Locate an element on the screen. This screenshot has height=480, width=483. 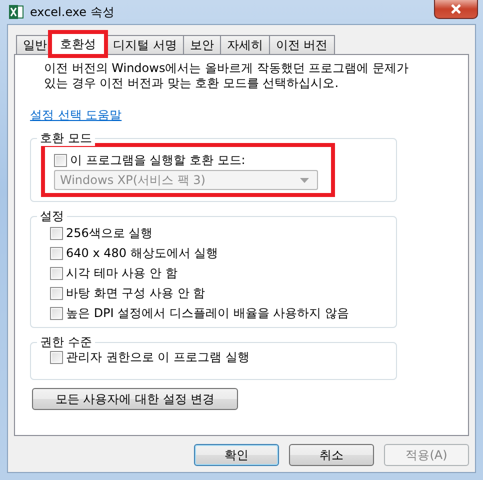
checkbox-label: 관리자 권한으로 이 프로그램 실행 is located at coordinates (158, 357).